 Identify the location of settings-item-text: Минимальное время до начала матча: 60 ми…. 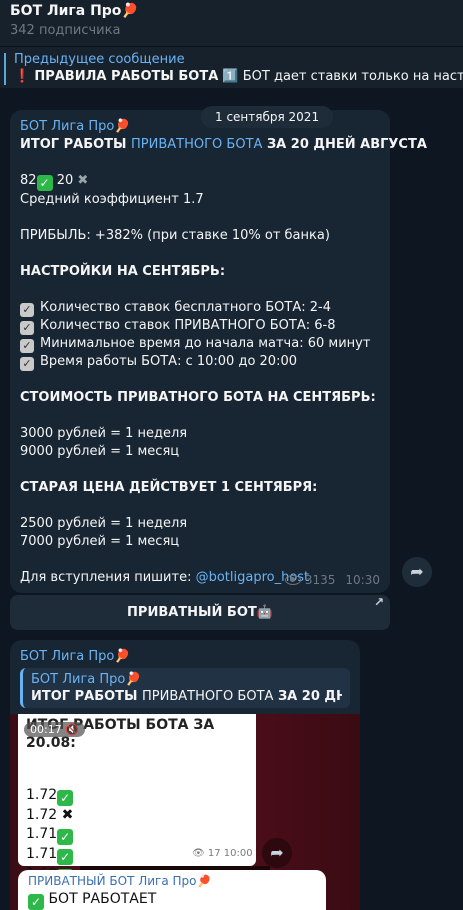
(205, 343).